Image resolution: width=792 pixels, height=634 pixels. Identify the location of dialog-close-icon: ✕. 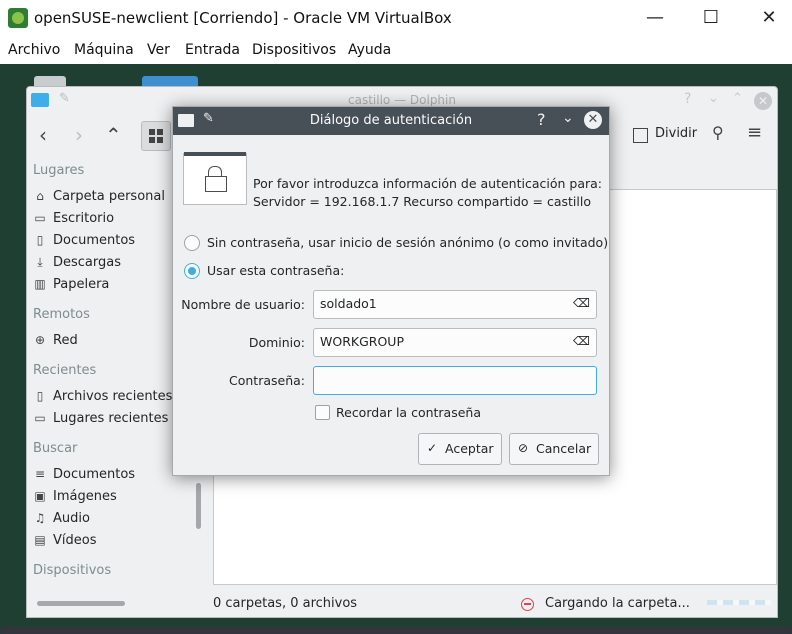
(593, 120).